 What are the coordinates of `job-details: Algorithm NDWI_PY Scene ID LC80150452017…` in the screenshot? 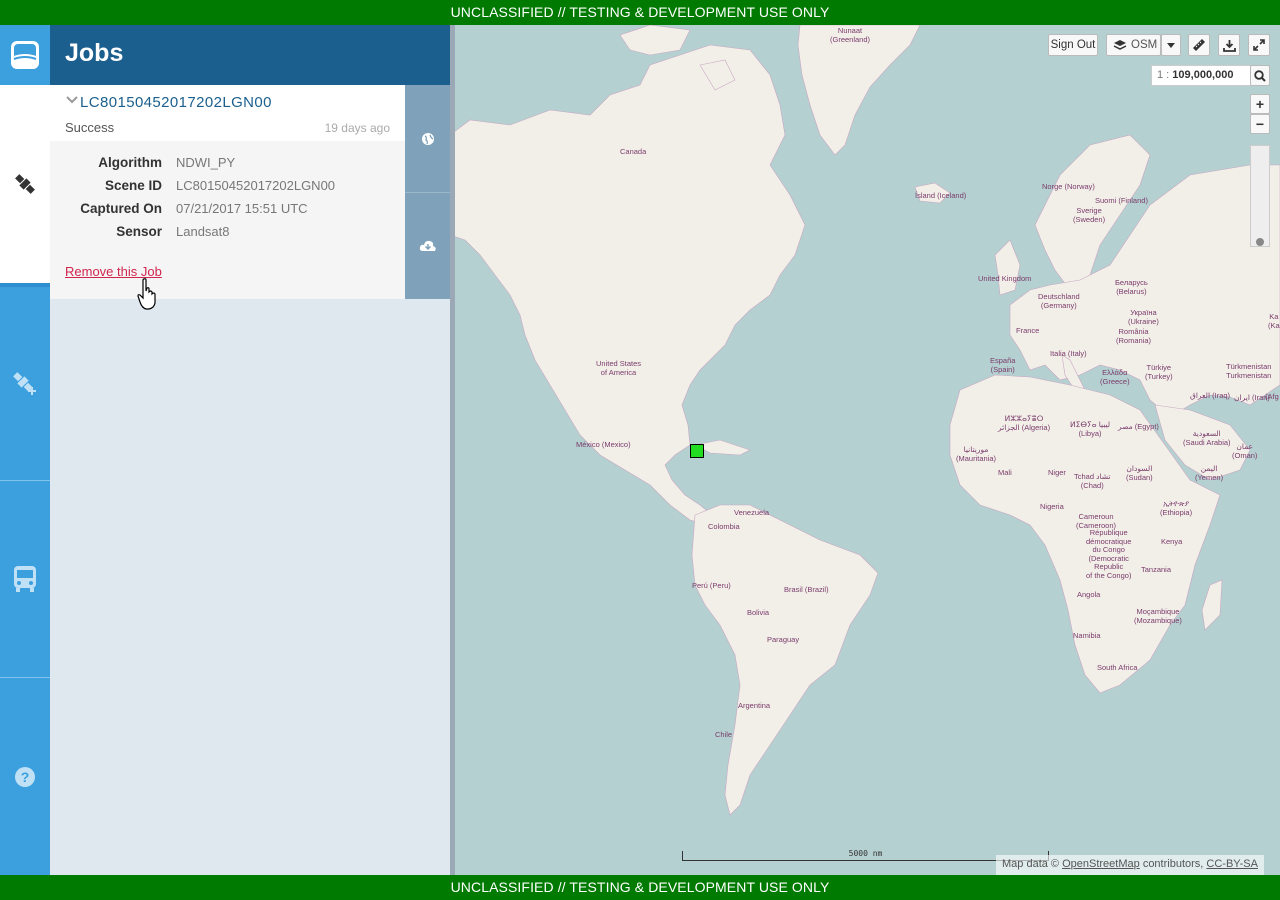 It's located at (227, 201).